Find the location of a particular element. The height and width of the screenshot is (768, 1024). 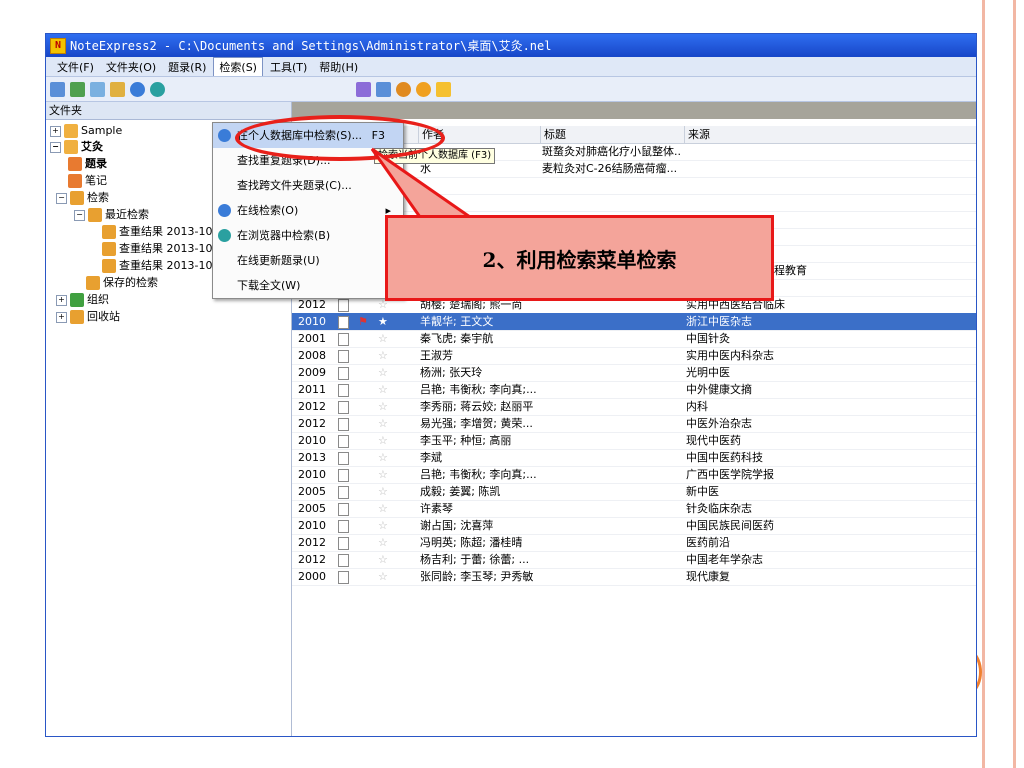

callout-pointer is located at coordinates (422, 183).